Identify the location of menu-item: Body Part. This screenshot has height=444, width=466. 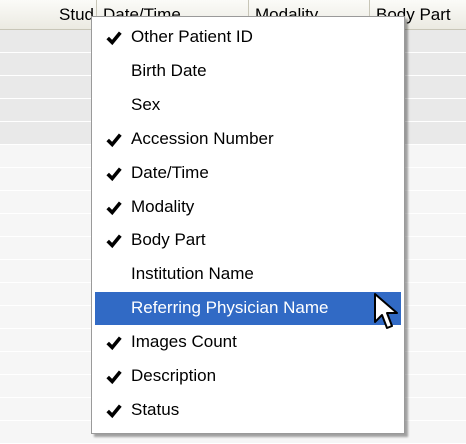
(248, 240).